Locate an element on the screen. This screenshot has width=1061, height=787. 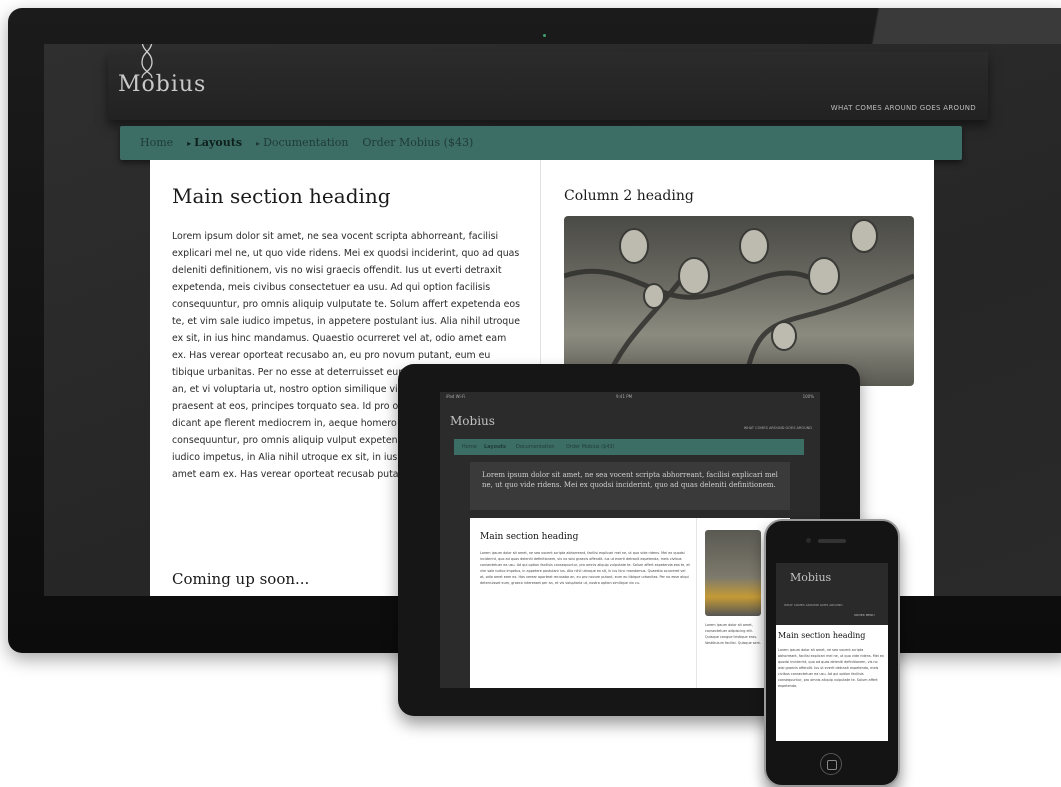
monitor-glare is located at coordinates (944, 28).